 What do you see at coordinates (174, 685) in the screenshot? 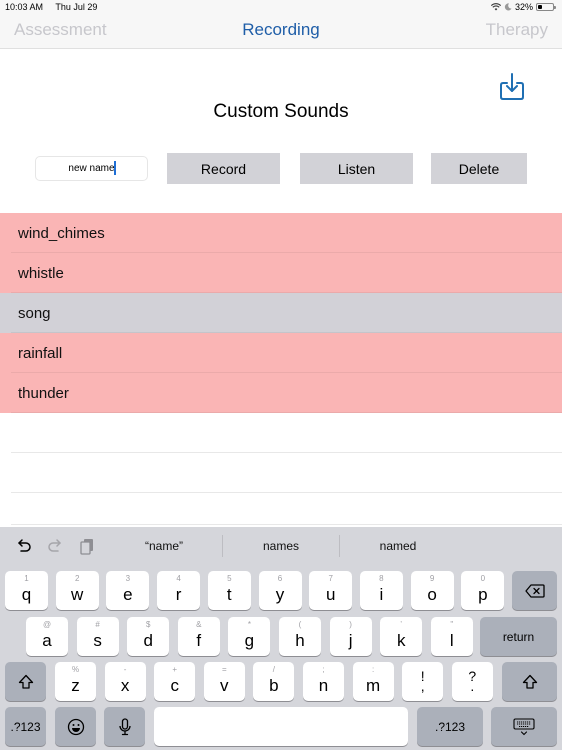
I see `key-char: c` at bounding box center [174, 685].